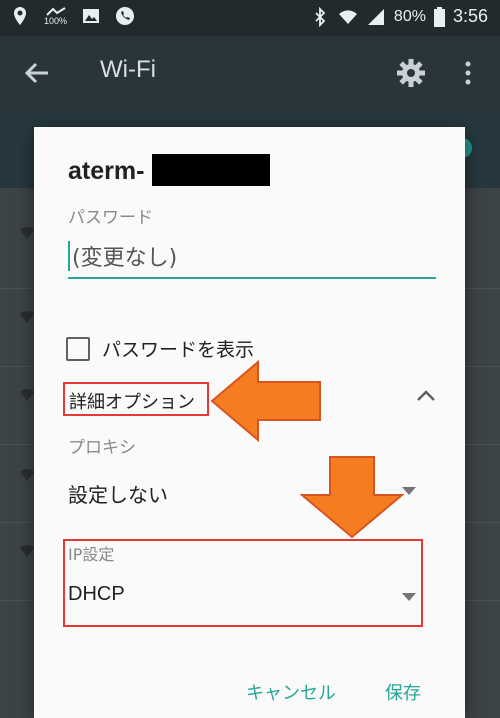 Image resolution: width=500 pixels, height=718 pixels. What do you see at coordinates (78, 348) in the screenshot?
I see `show-password-checkbox` at bounding box center [78, 348].